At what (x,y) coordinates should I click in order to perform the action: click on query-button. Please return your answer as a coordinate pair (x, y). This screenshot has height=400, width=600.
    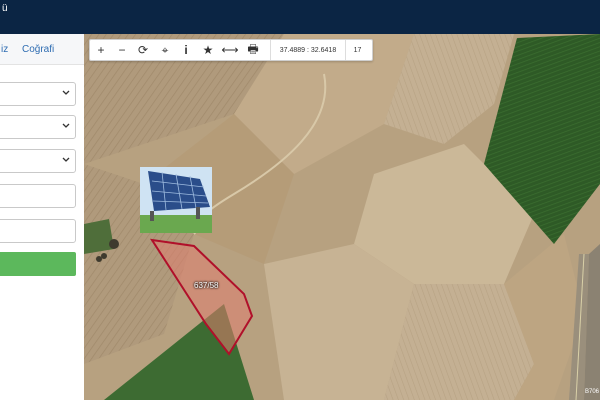
    Looking at the image, I should click on (38, 264).